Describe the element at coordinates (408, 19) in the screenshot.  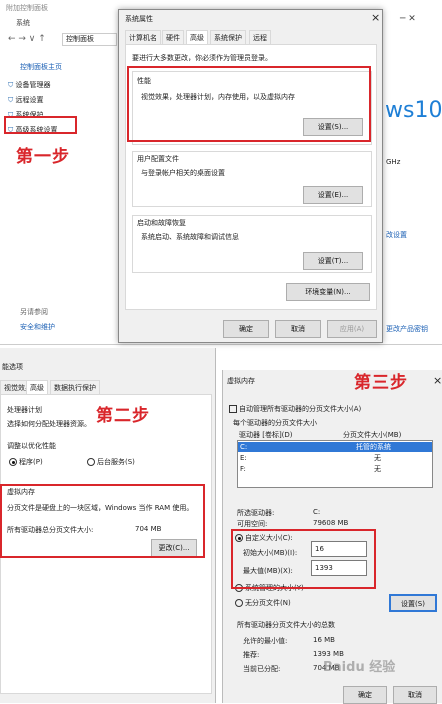
I see `cp-window-controls: ─ ✕` at that location.